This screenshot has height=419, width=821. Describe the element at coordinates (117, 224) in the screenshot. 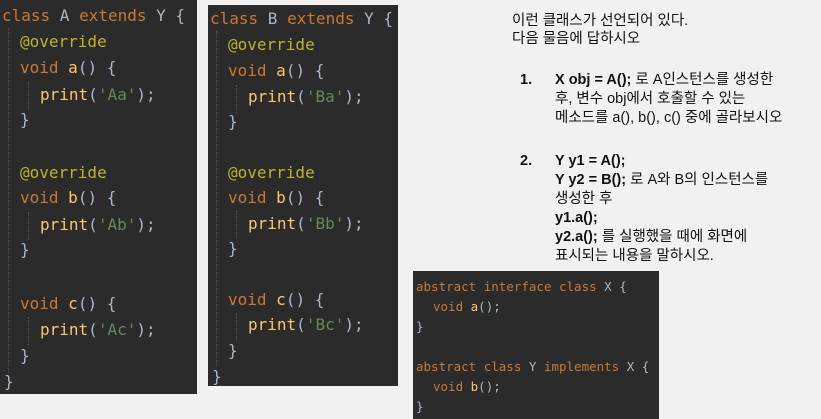

I see `code-token: 'Ab'` at that location.